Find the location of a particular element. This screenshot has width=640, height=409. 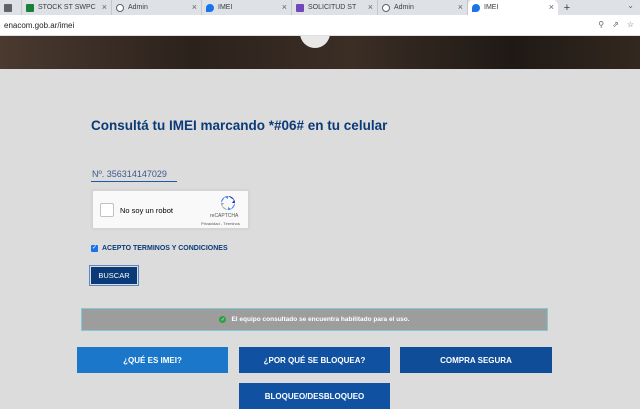

tab-solicitud: SOLICITUD ST × is located at coordinates (335, 7).